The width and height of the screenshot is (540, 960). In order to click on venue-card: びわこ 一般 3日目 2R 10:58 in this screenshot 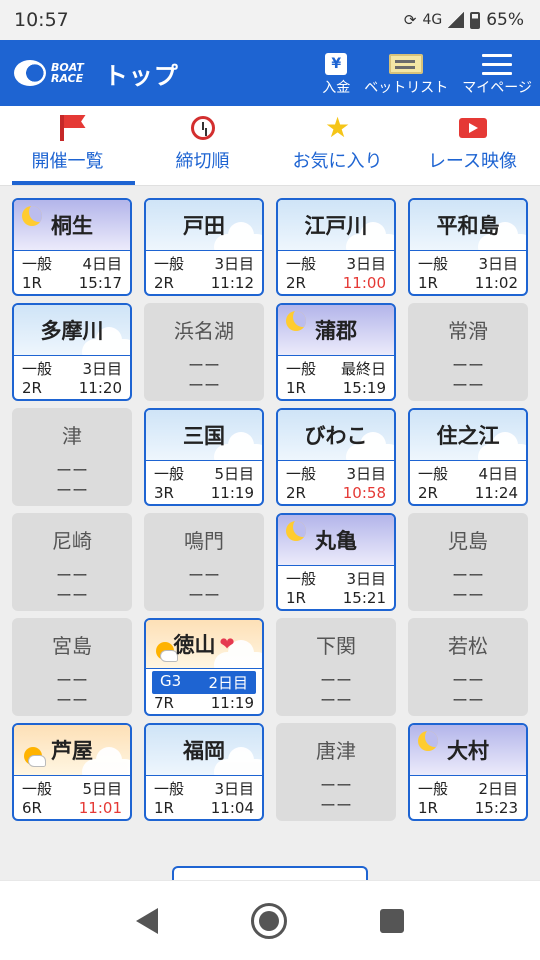, I will do `click(336, 457)`.